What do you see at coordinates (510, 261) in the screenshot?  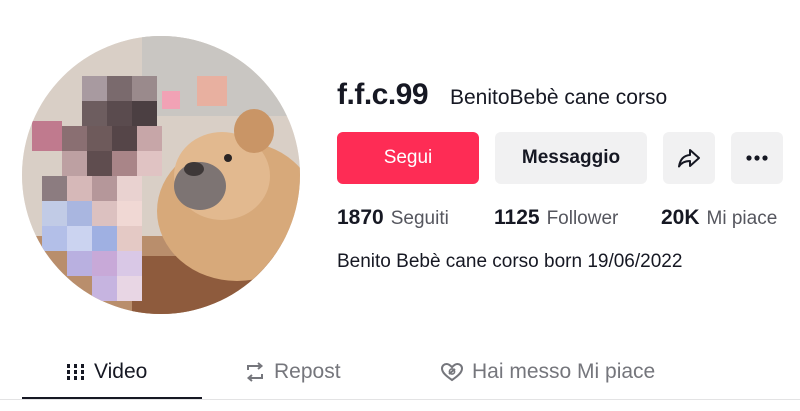 I see `bio: Benito Bebè cane corso born 19/06/2022` at bounding box center [510, 261].